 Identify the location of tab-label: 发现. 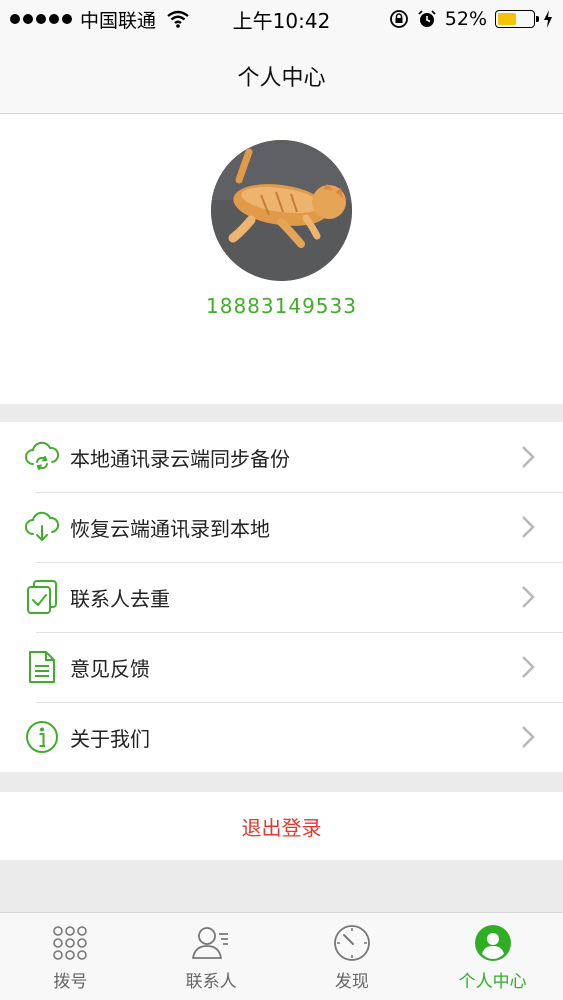
(351, 982).